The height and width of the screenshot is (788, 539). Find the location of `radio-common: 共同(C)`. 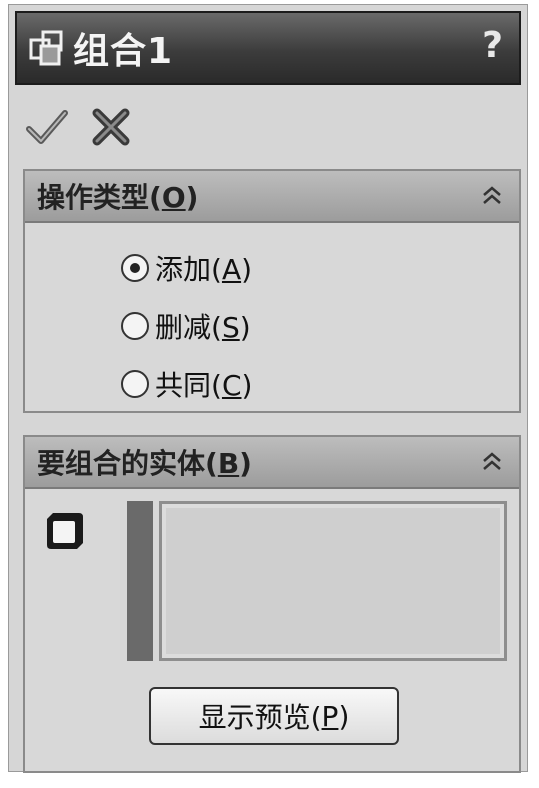

radio-common: 共同(C) is located at coordinates (186, 384).